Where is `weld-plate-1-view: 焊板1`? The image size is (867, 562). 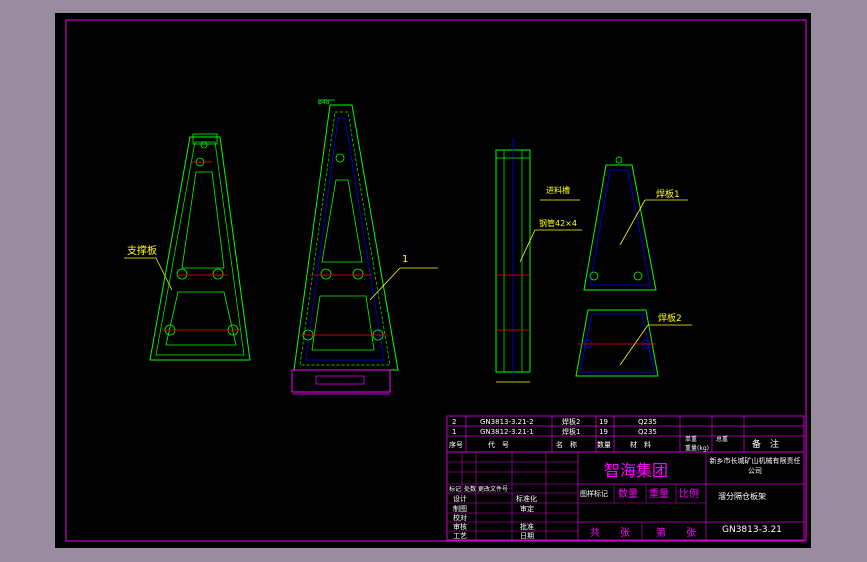 weld-plate-1-view: 焊板1 is located at coordinates (635, 223).